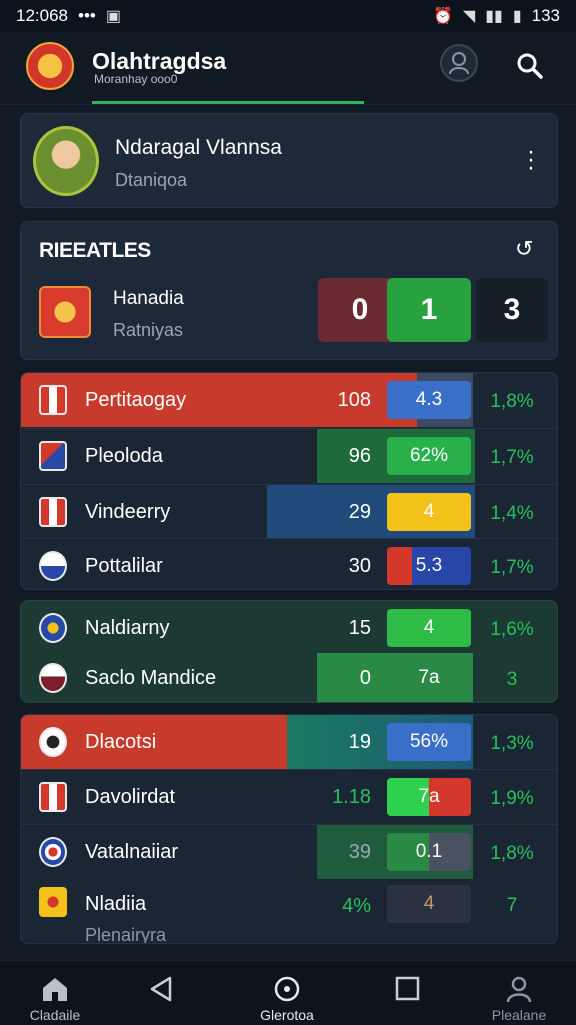  What do you see at coordinates (289, 160) in the screenshot?
I see `profile-card: Ndaragal Vlannsa Dtaniqoa · · ·` at bounding box center [289, 160].